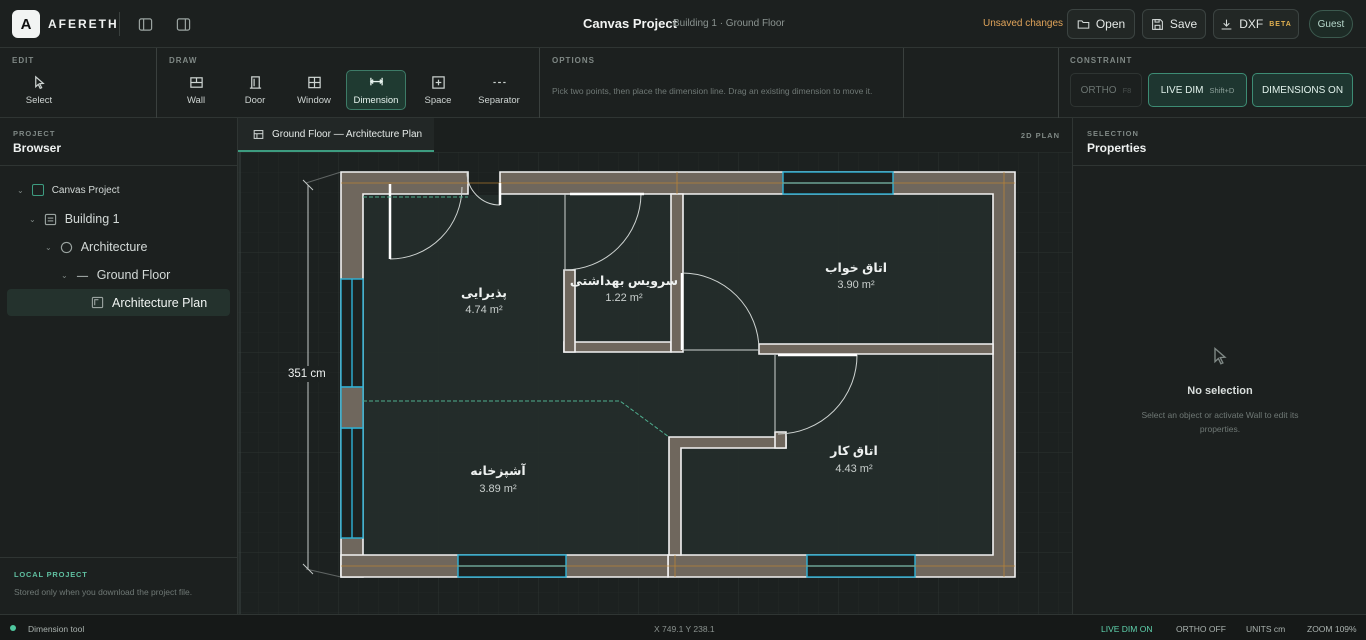  I want to click on active-tool-status: Dimension tool, so click(56, 629).